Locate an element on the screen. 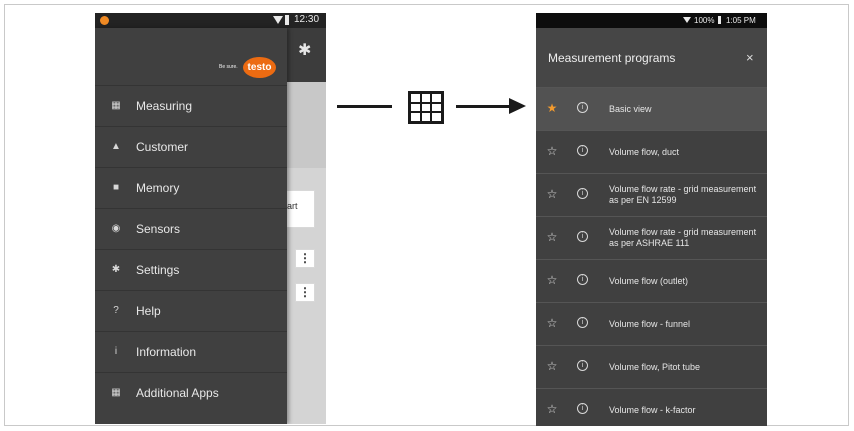 The height and width of the screenshot is (431, 854). drawer-item-label: Customer is located at coordinates (162, 147).